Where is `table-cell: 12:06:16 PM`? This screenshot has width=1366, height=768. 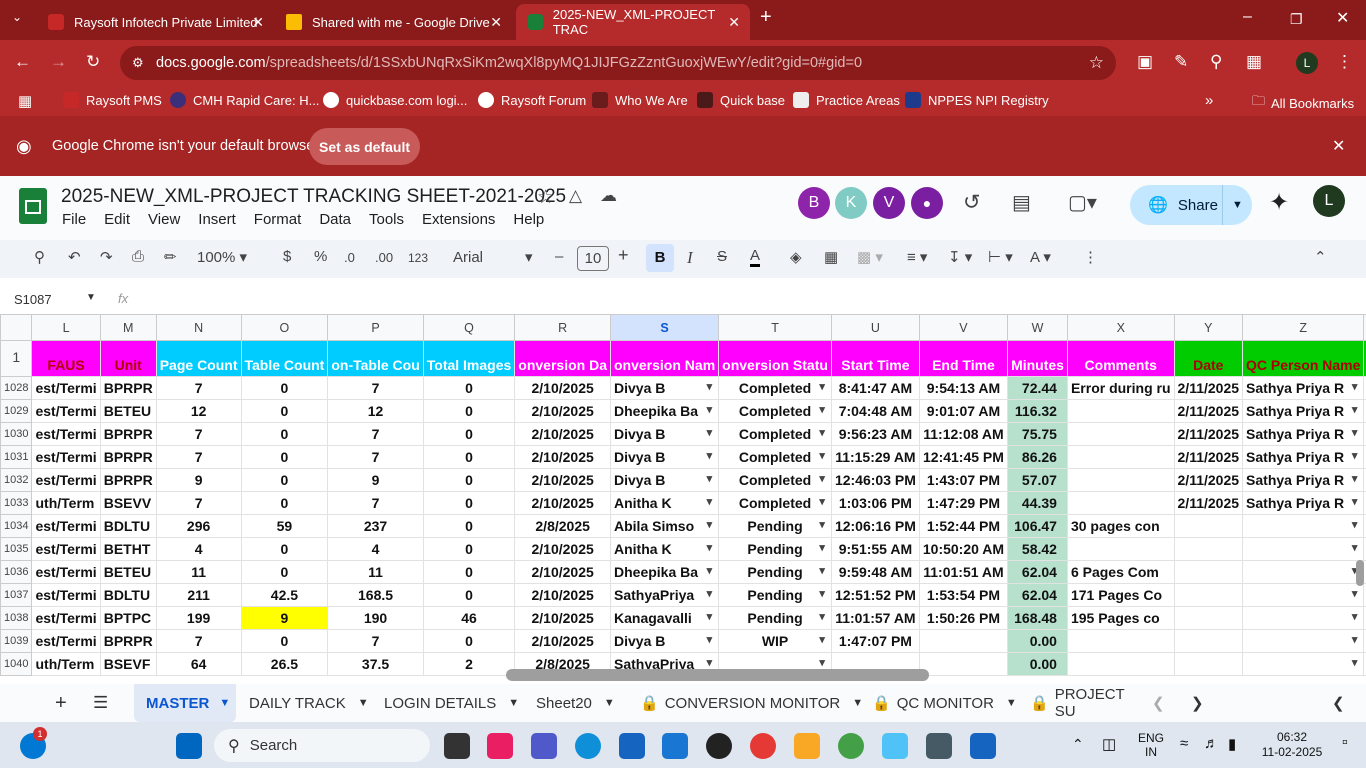 table-cell: 12:06:16 PM is located at coordinates (875, 526).